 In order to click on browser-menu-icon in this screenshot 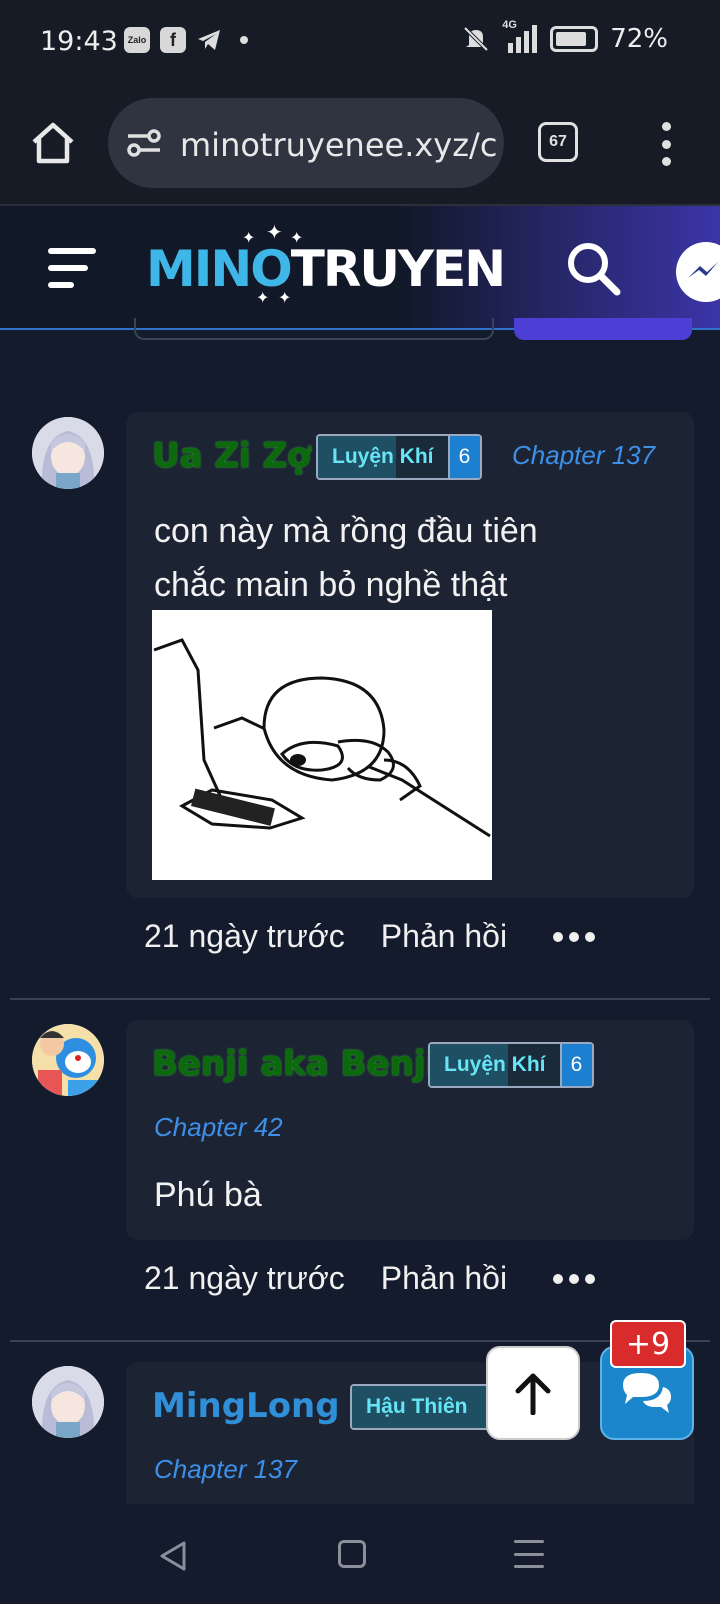, I will do `click(666, 144)`.